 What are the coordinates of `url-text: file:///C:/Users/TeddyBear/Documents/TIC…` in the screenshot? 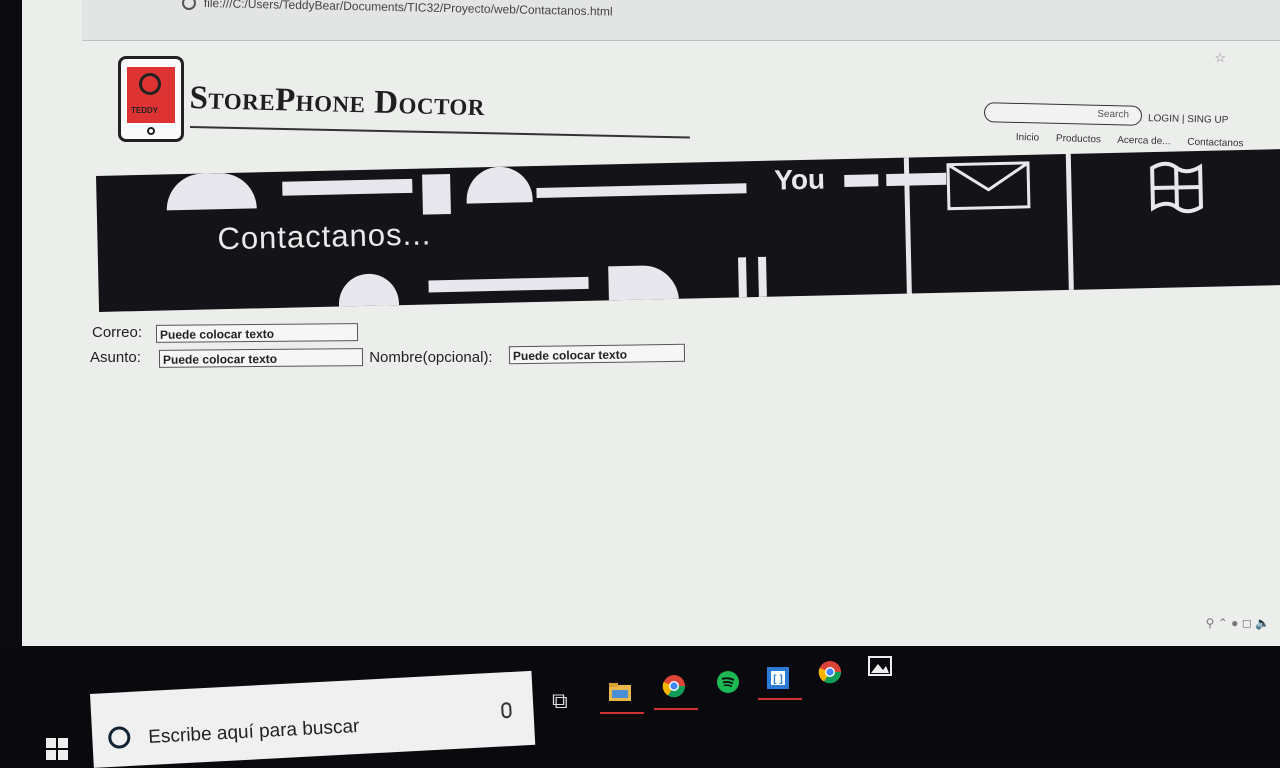 It's located at (408, 9).